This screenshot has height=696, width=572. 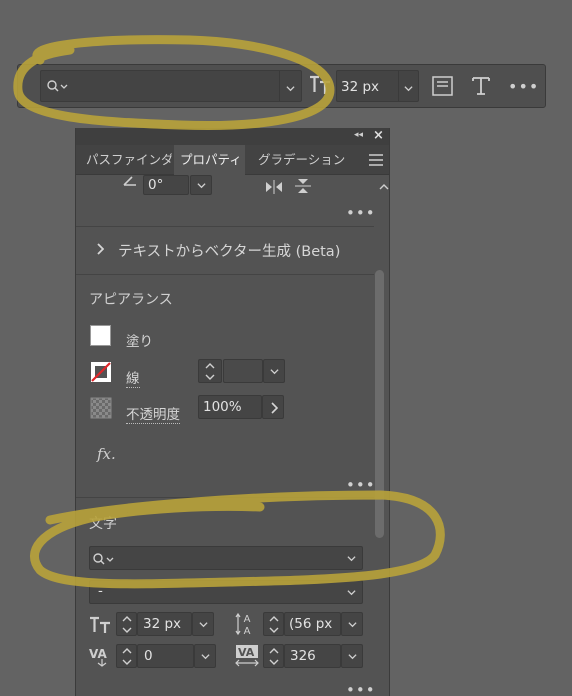 I want to click on kerning-value: 0, so click(x=148, y=656).